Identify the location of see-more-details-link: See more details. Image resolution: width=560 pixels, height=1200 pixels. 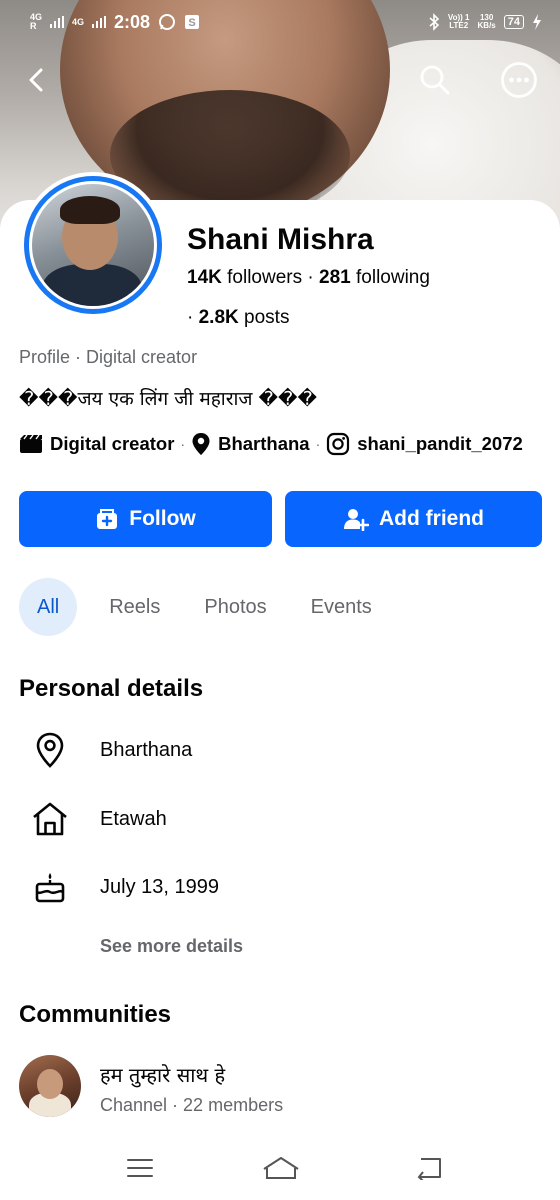
(171, 946).